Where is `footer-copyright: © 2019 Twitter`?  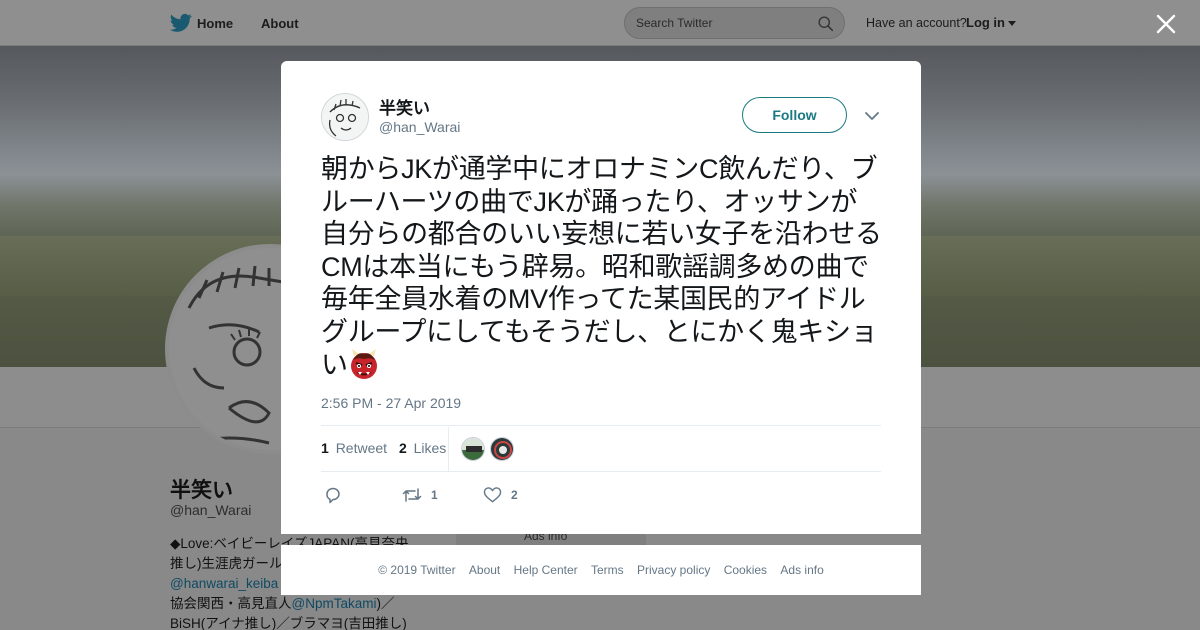
footer-copyright: © 2019 Twitter is located at coordinates (417, 570).